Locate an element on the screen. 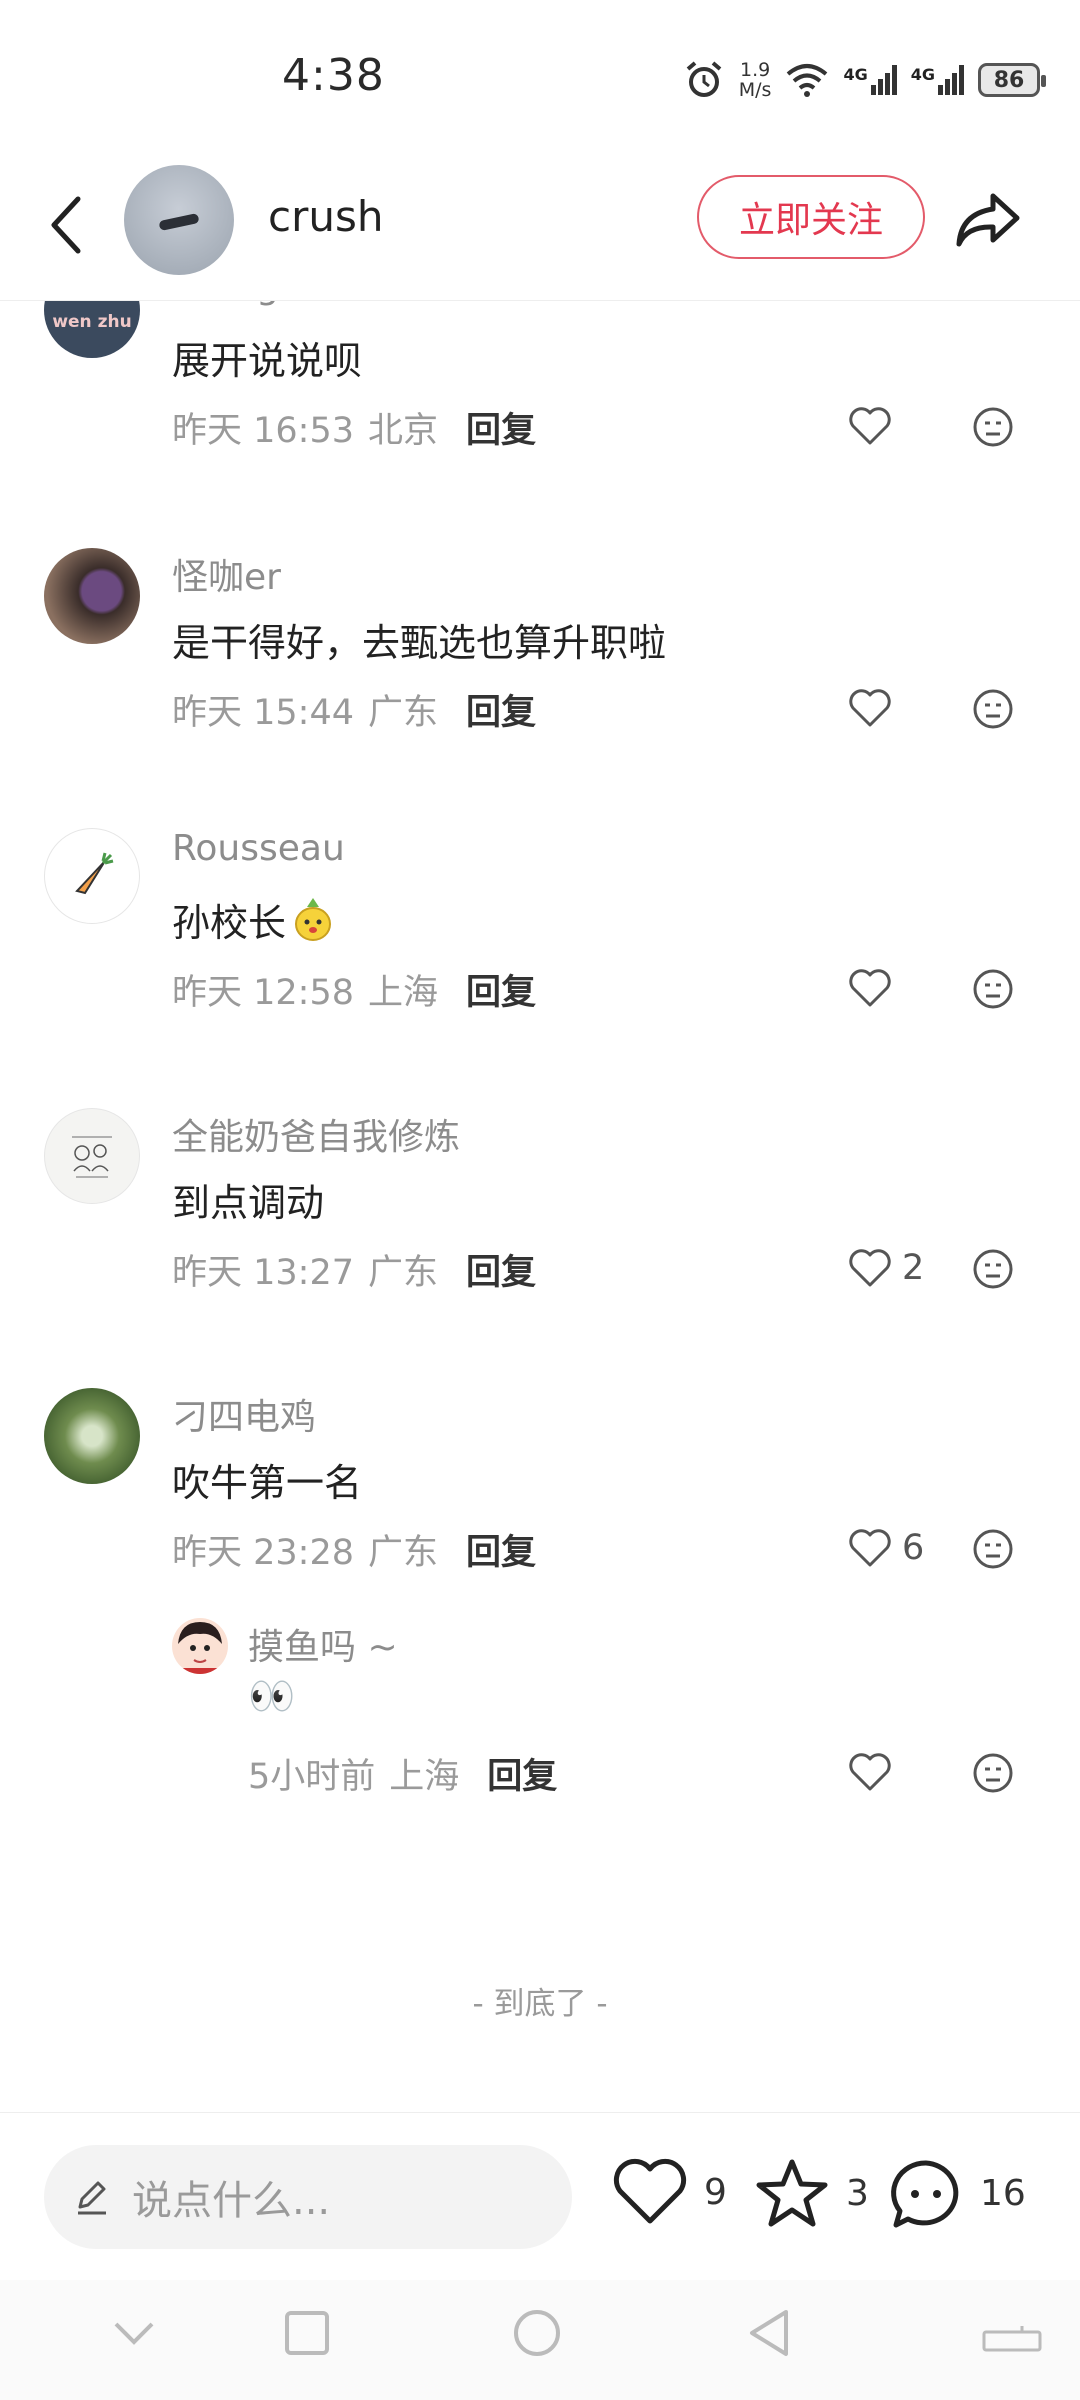 The height and width of the screenshot is (2400, 1080). alarm-icon is located at coordinates (704, 79).